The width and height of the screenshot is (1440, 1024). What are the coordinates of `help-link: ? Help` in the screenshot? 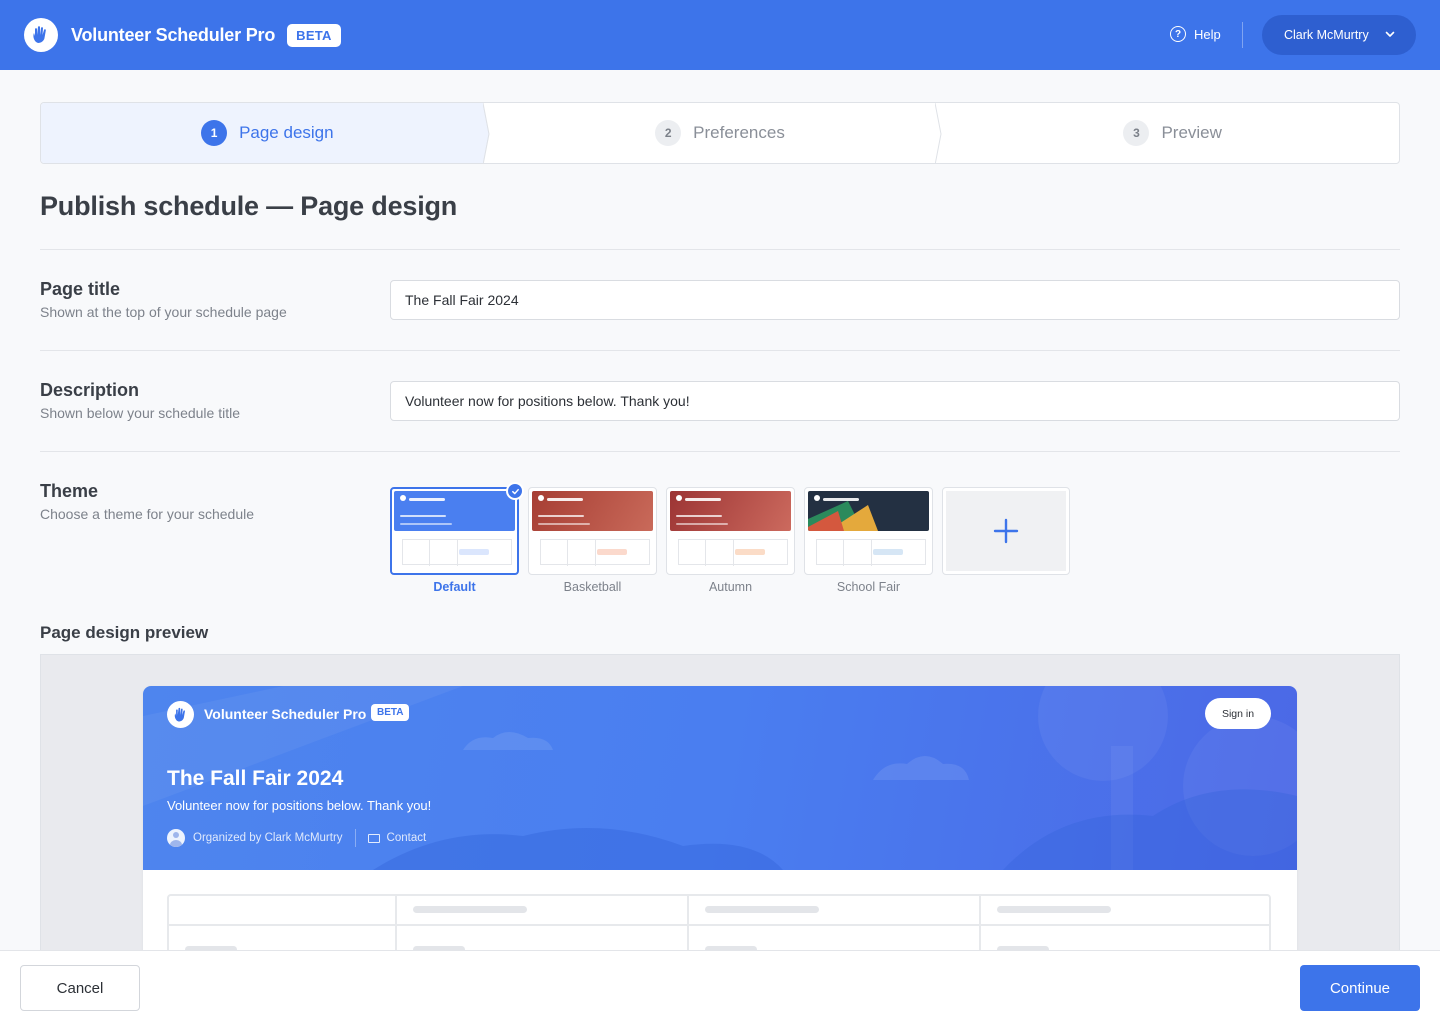 It's located at (1195, 34).